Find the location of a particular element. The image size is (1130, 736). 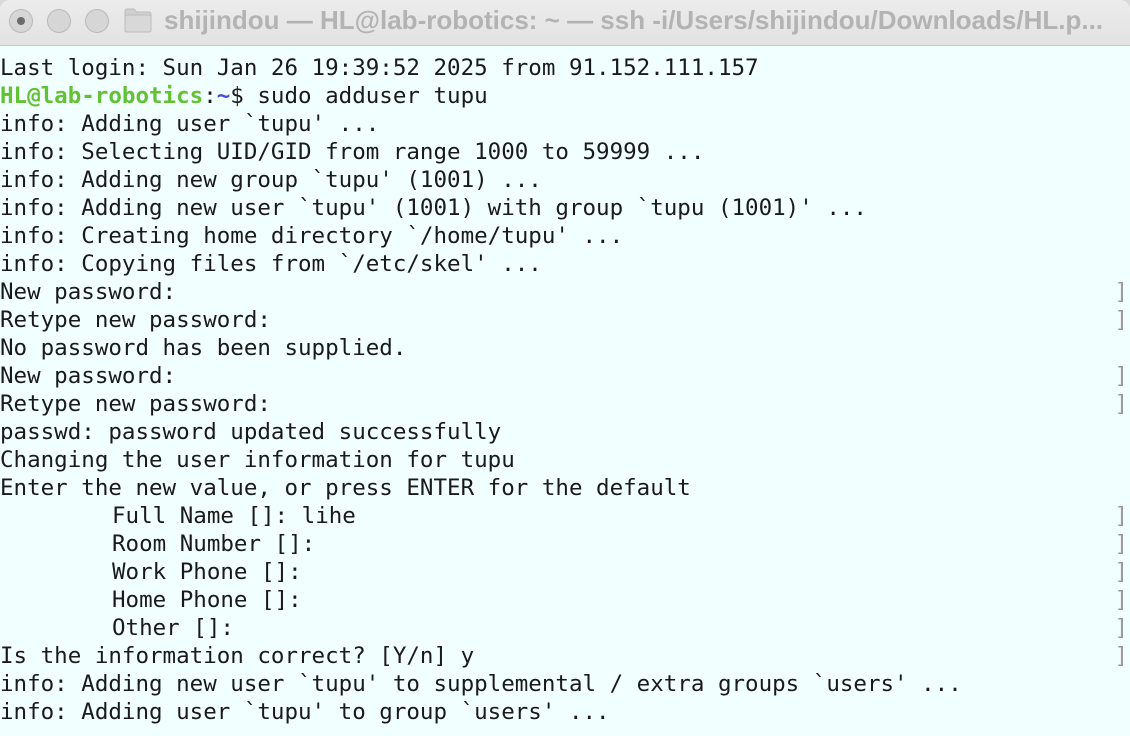

user-info-line: Other []:] is located at coordinates (565, 628).